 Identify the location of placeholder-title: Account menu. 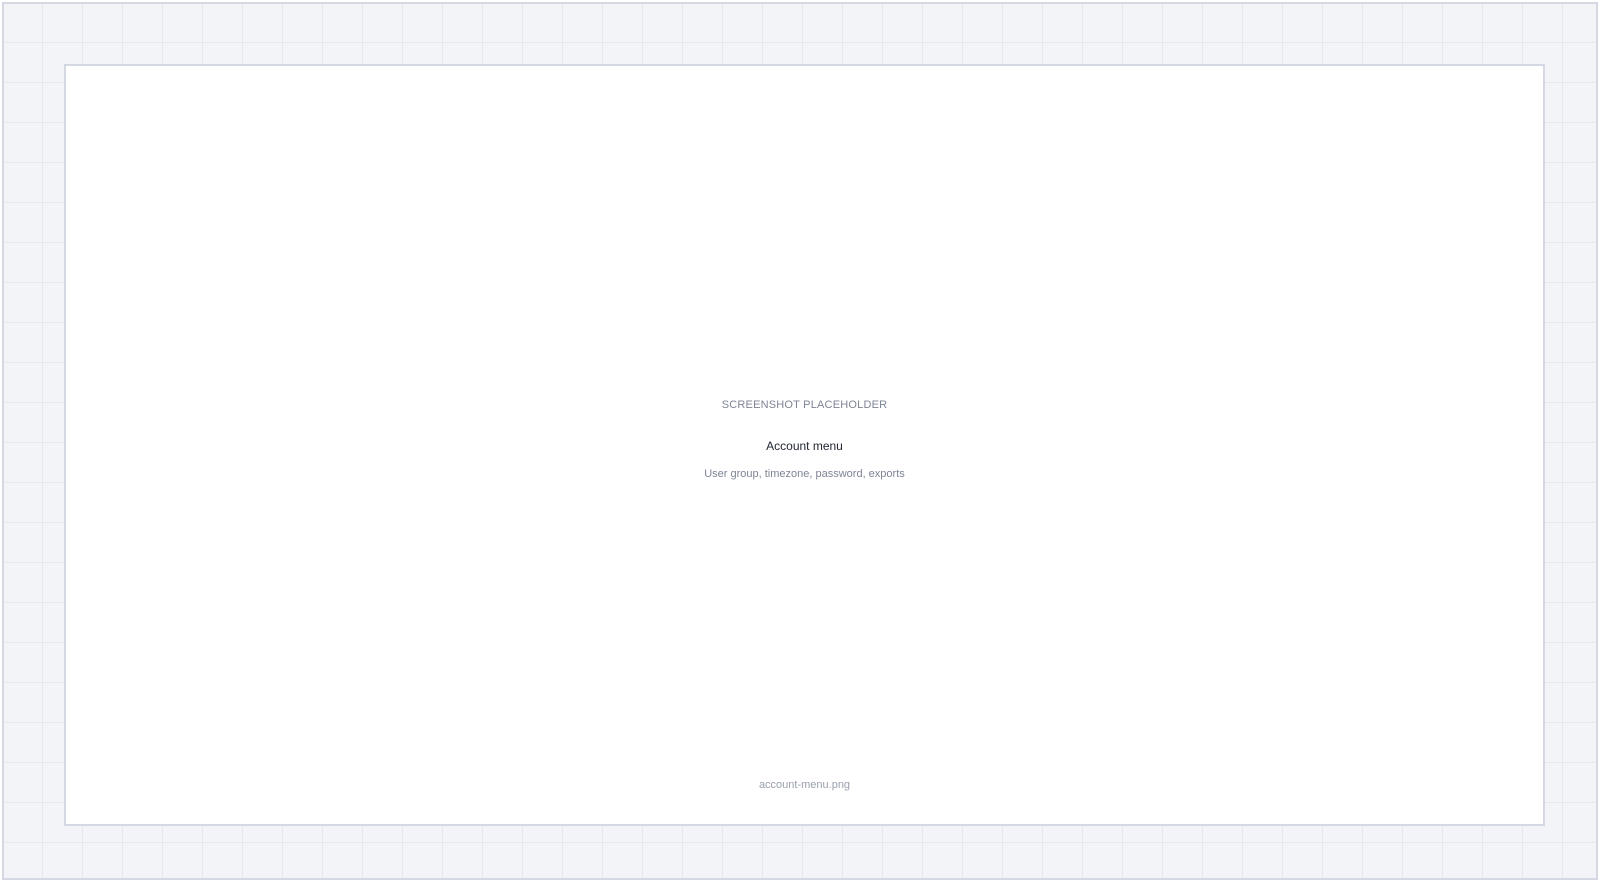
(804, 446).